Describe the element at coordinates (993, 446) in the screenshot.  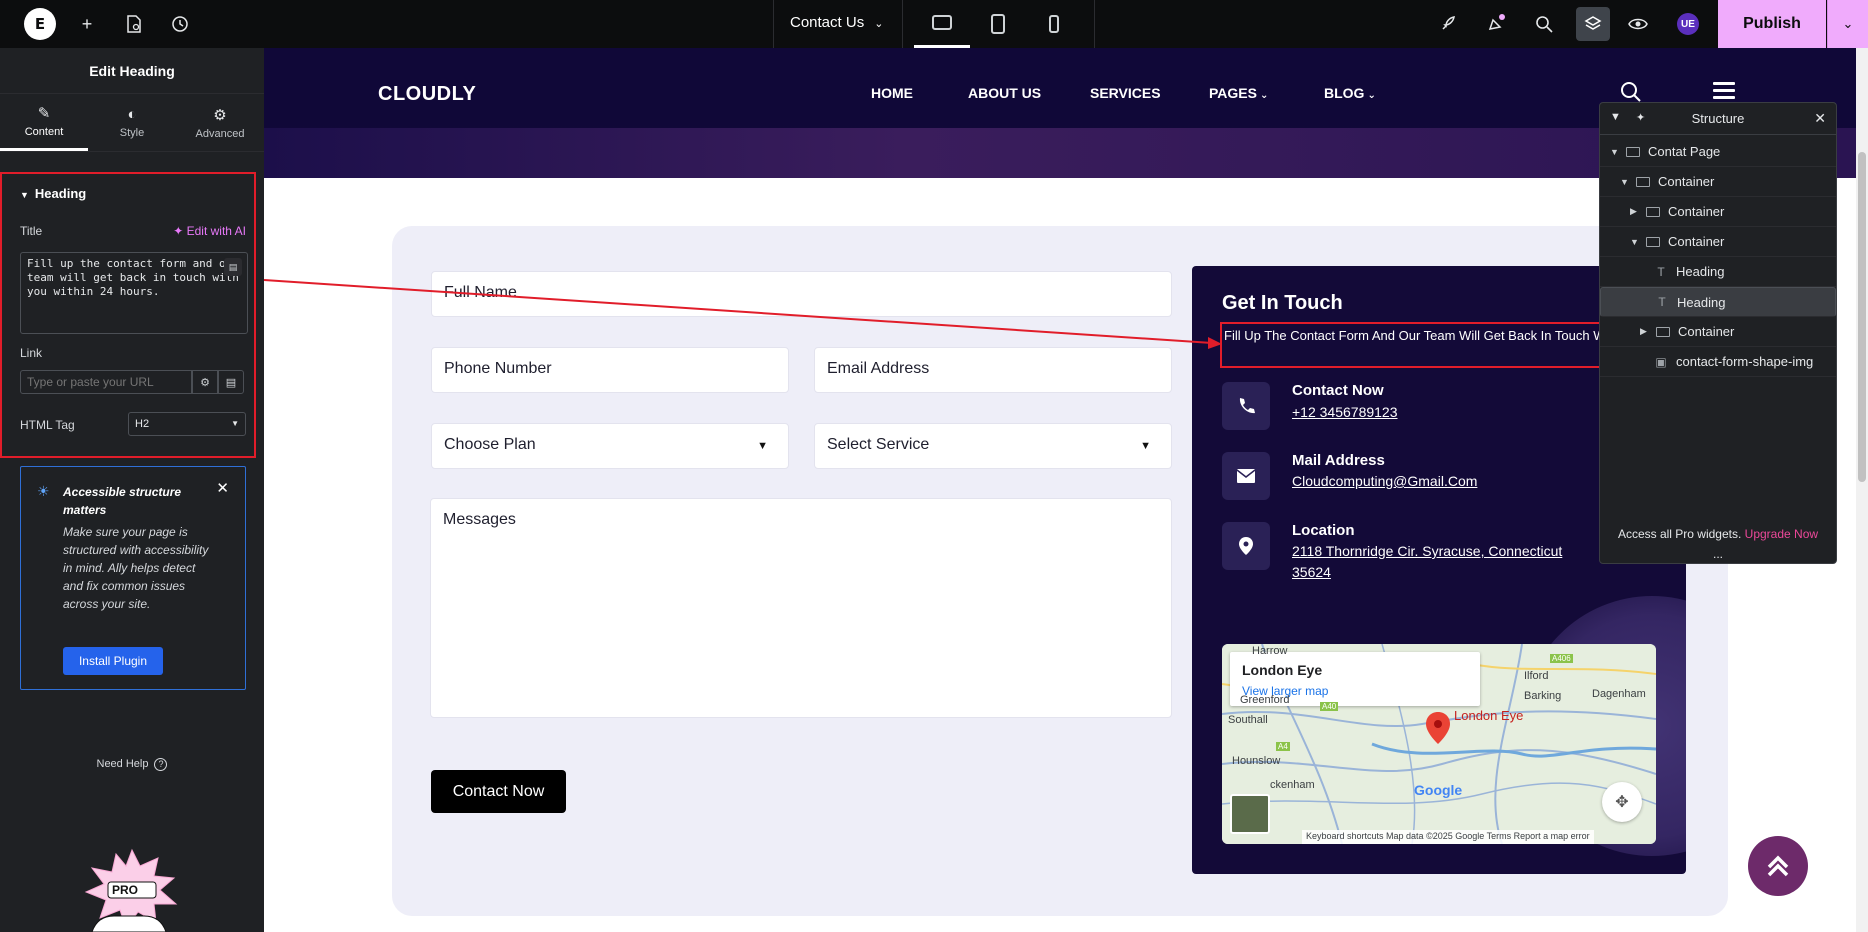
I see `service-select: Select Service ▼` at that location.